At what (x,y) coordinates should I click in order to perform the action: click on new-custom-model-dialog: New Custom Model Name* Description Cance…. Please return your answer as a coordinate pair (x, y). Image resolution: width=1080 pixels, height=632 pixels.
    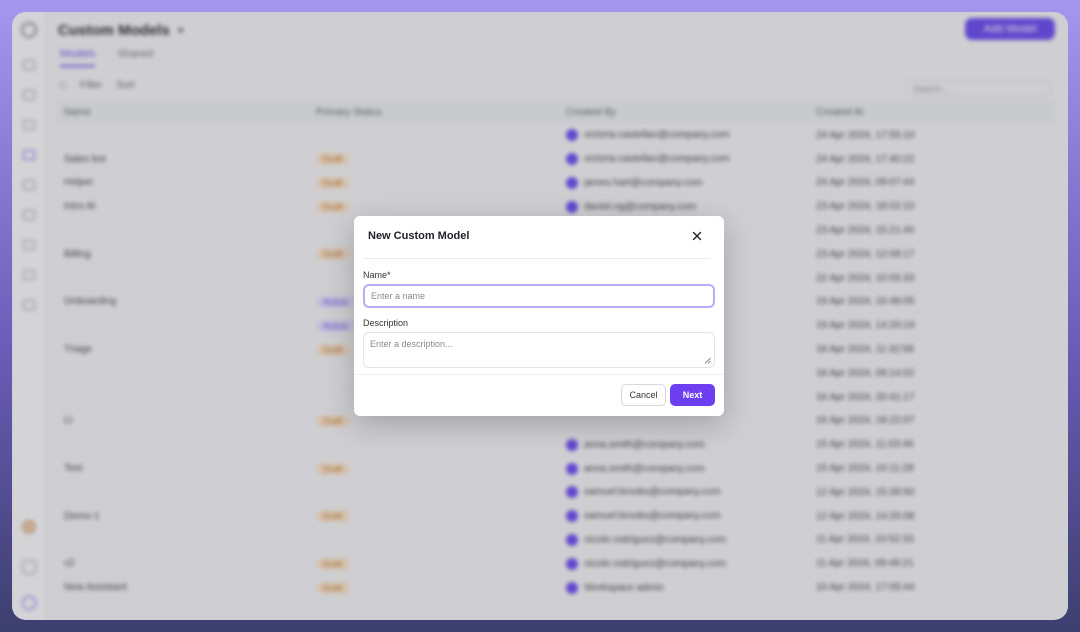
    Looking at the image, I should click on (539, 316).